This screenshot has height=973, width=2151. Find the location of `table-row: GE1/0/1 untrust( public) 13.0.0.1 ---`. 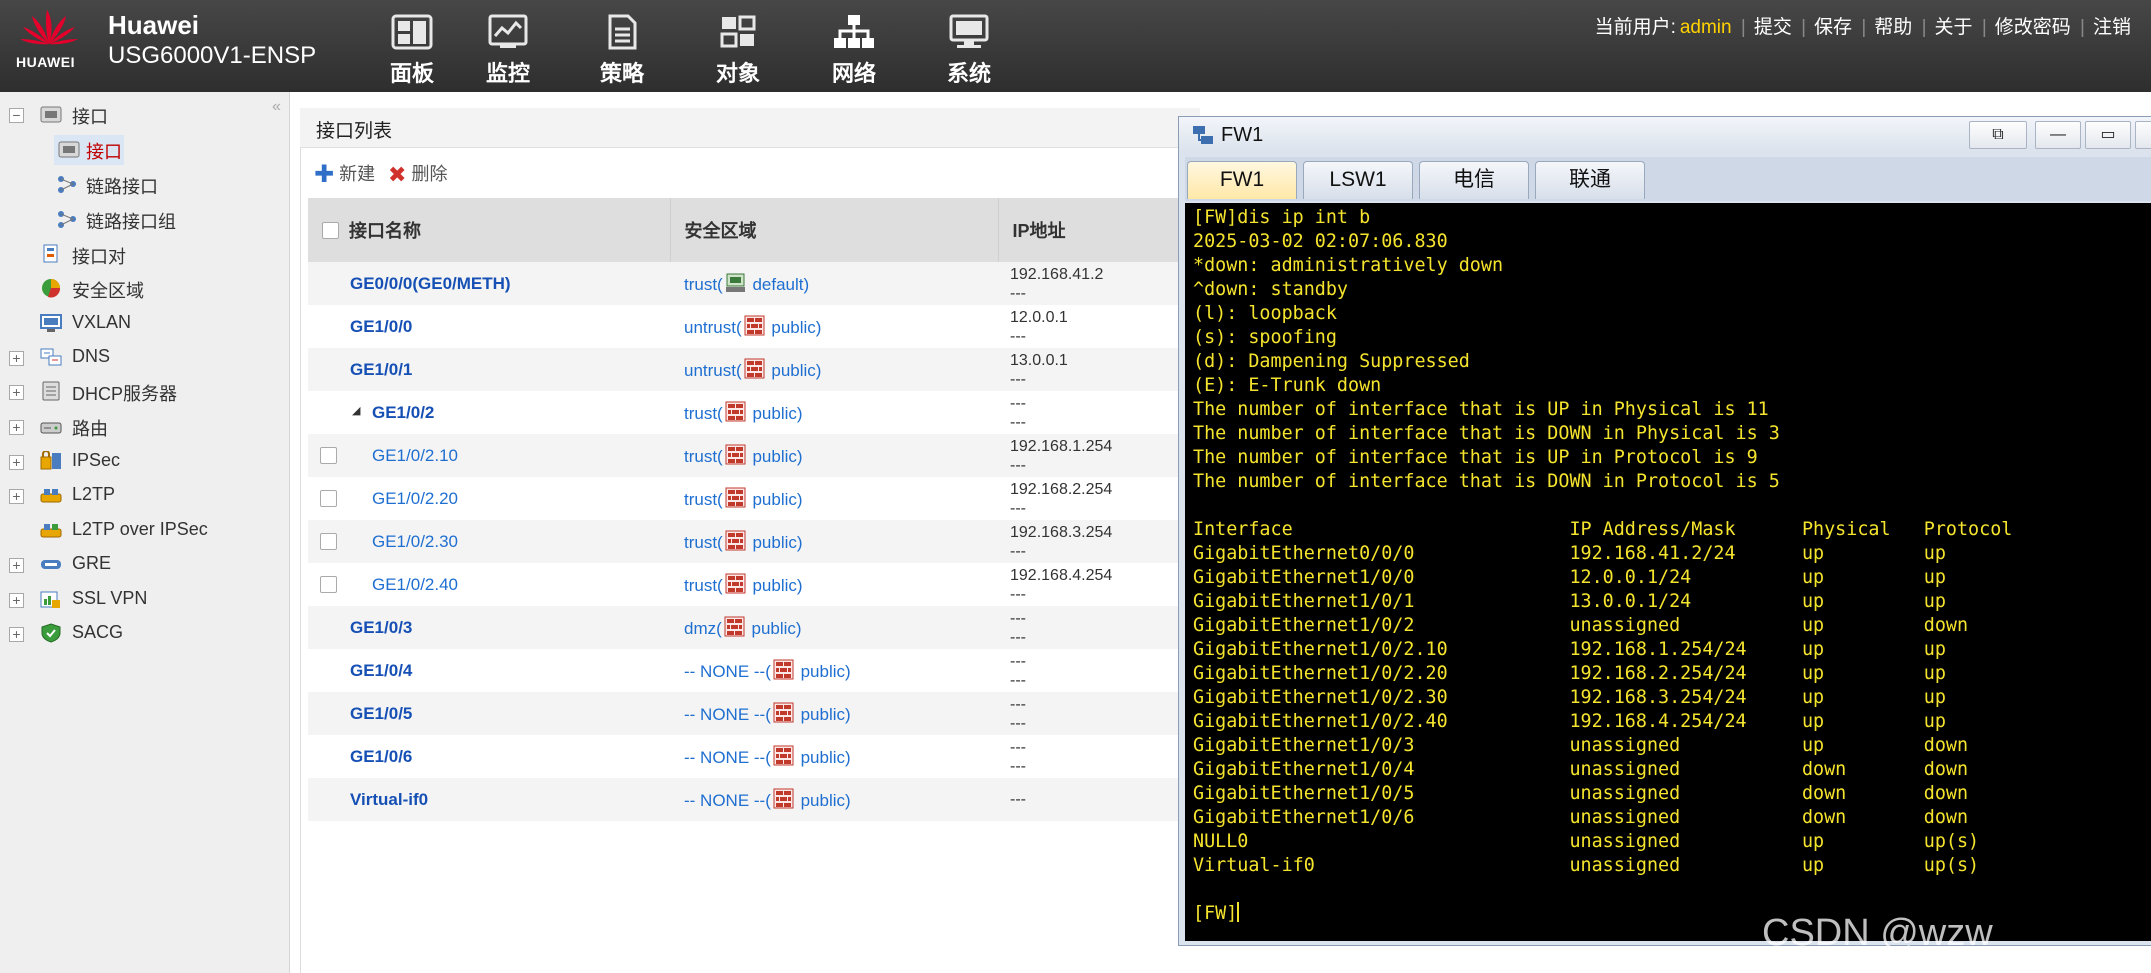

table-row: GE1/0/1 untrust( public) 13.0.0.1 --- is located at coordinates (748, 369).